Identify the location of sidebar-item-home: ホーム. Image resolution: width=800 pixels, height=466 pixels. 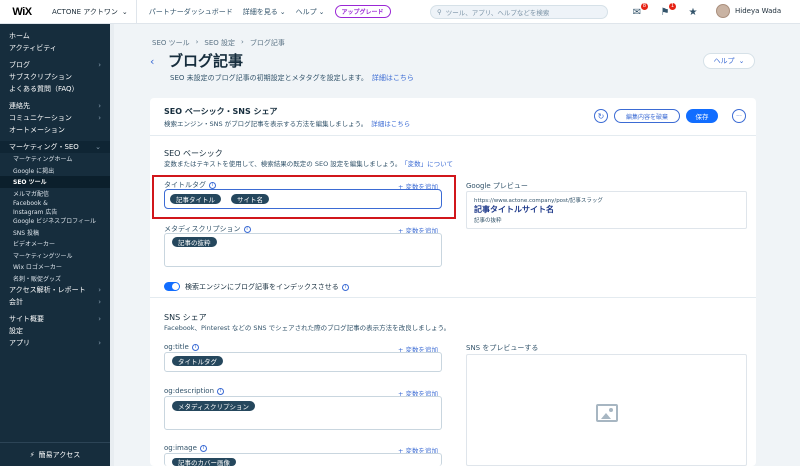
(55, 36).